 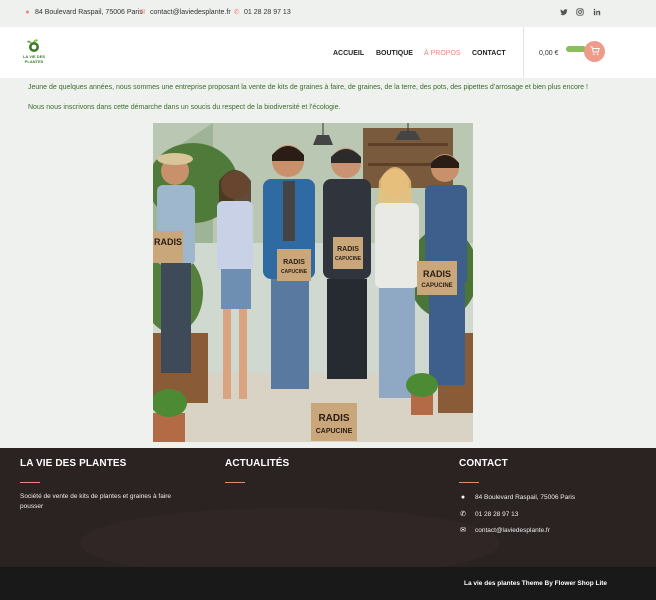 I want to click on cart-indicator, so click(x=576, y=49).